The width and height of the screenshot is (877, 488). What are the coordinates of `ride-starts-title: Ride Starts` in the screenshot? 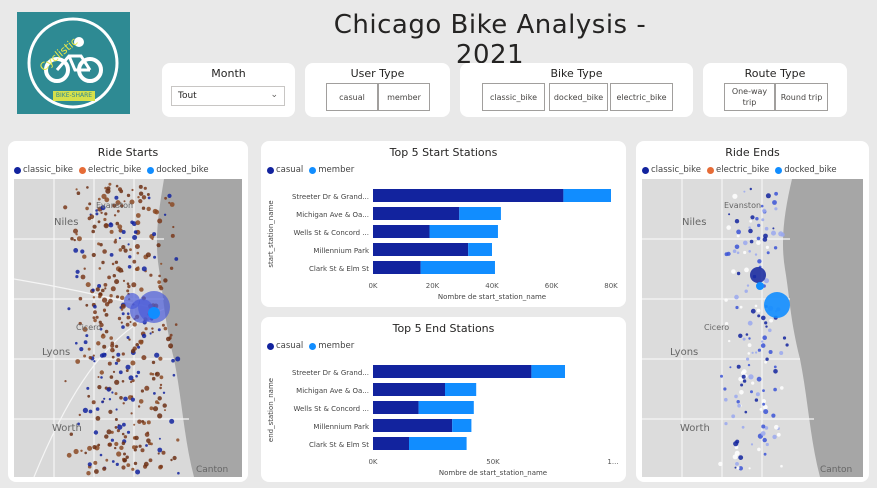 It's located at (128, 152).